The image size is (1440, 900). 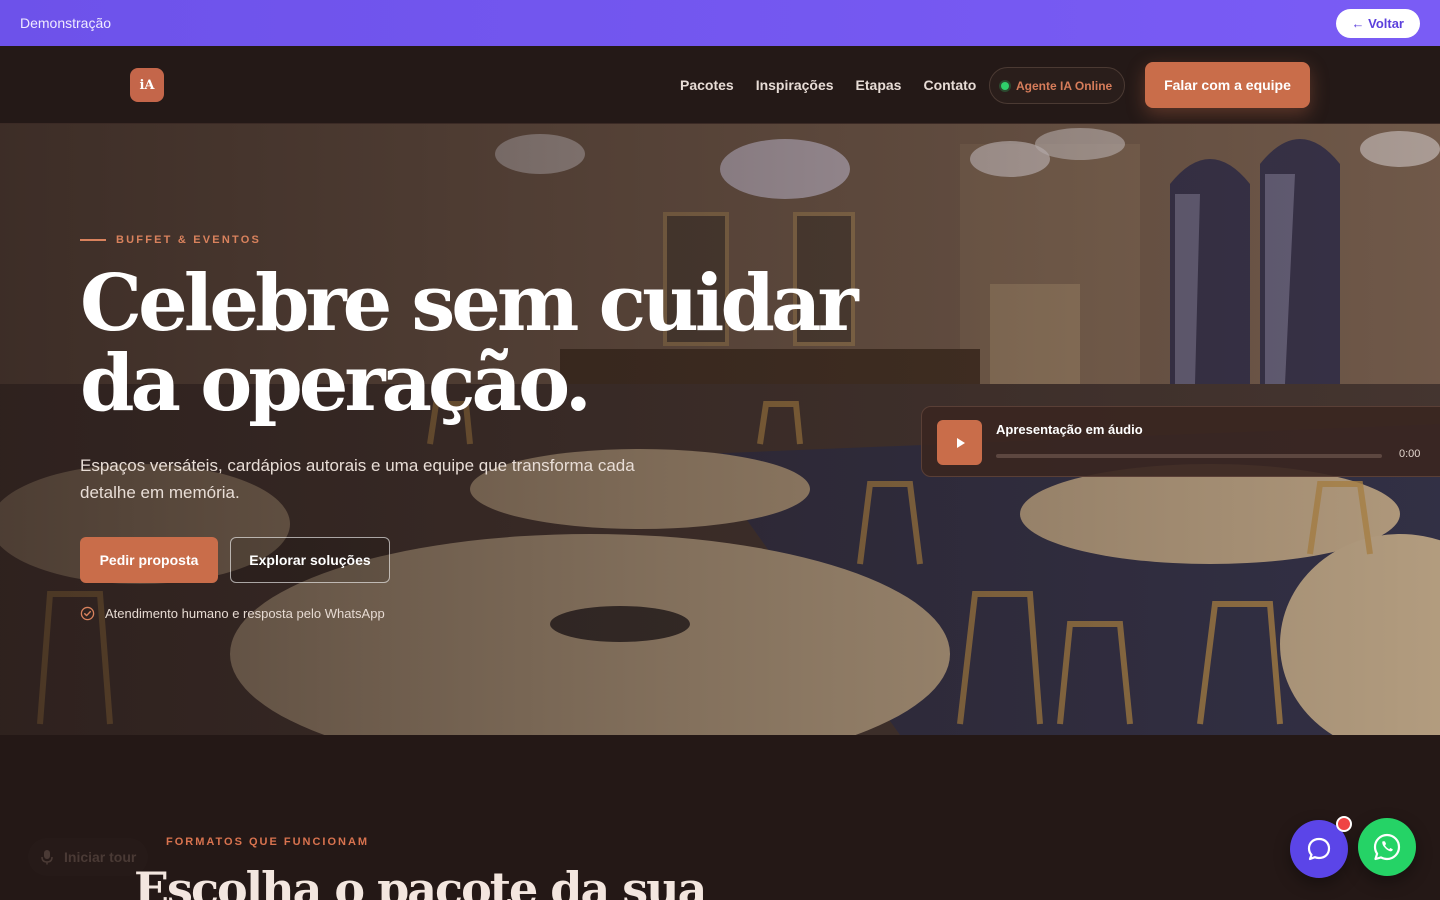 What do you see at coordinates (189, 240) in the screenshot?
I see `hero-eyebrow-text: BUFFET & EVENTOS` at bounding box center [189, 240].